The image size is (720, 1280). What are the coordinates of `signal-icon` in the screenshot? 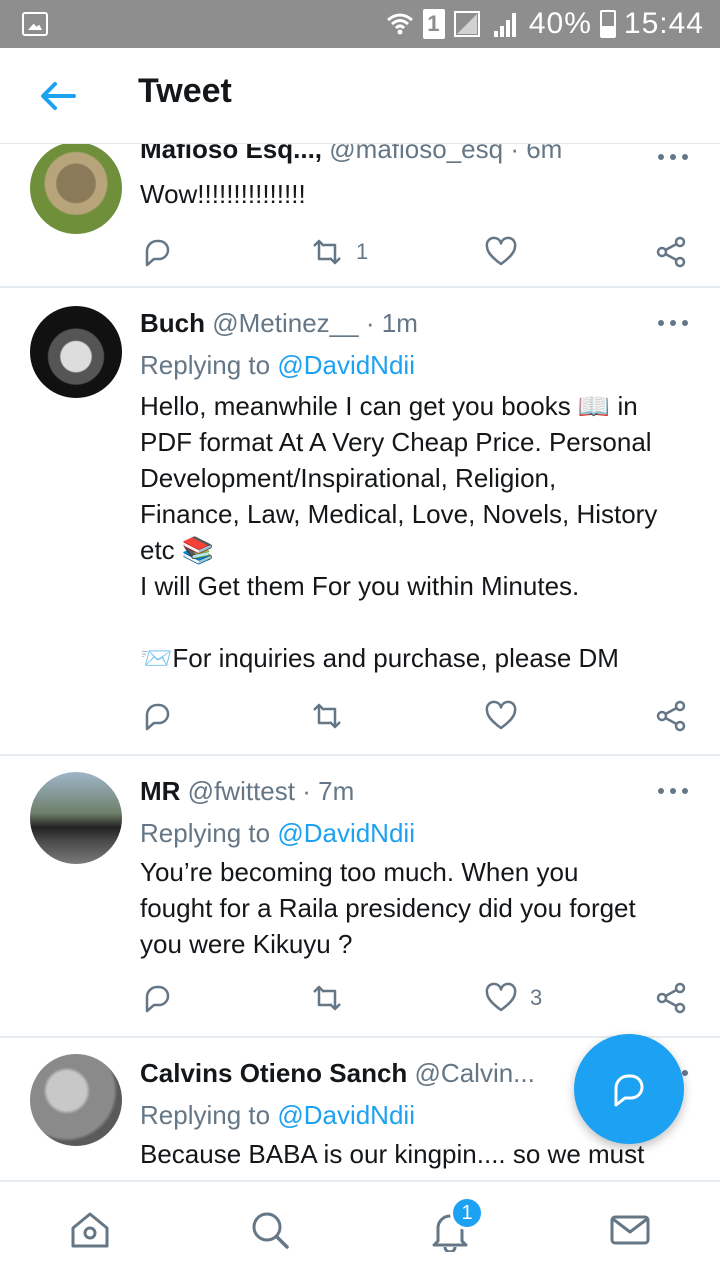 It's located at (468, 24).